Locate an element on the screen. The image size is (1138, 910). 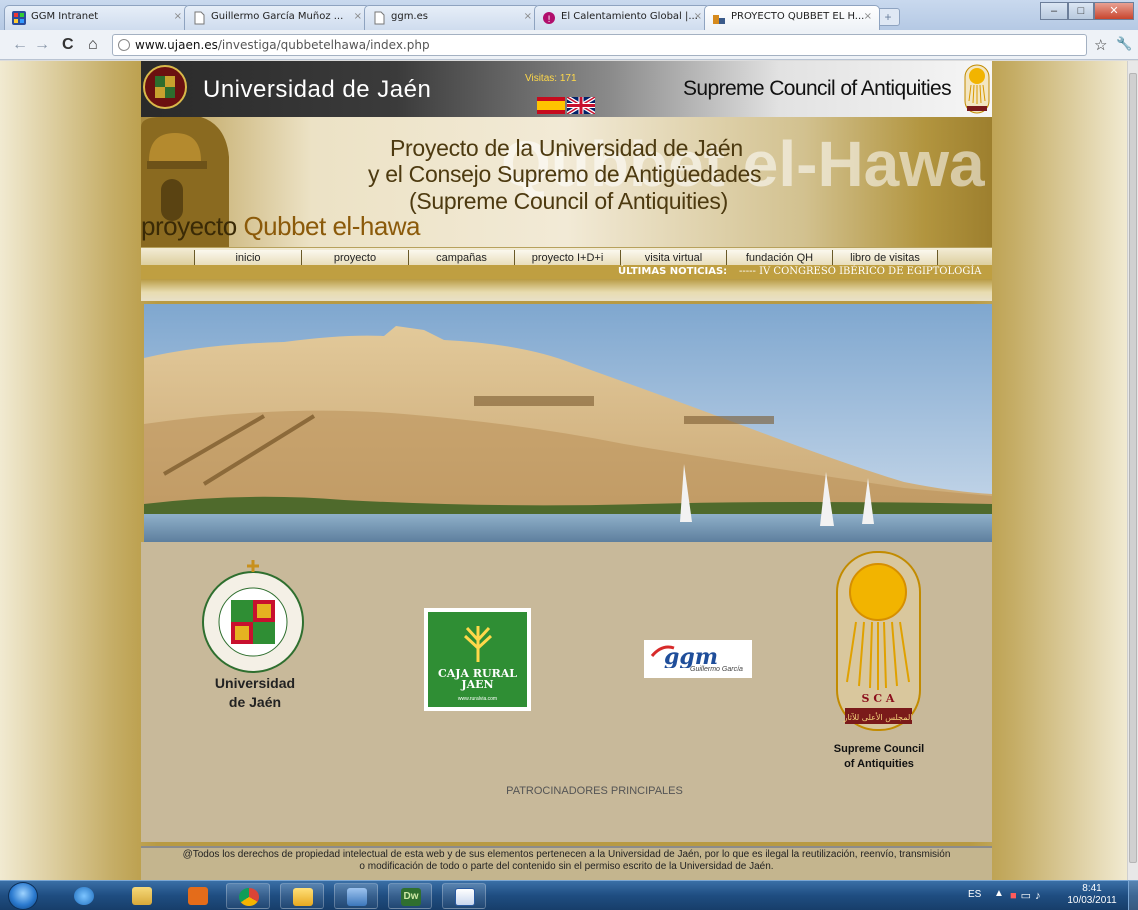
caja-rural-name: CAJA RURAL JAEN is located at coordinates (477, 679).